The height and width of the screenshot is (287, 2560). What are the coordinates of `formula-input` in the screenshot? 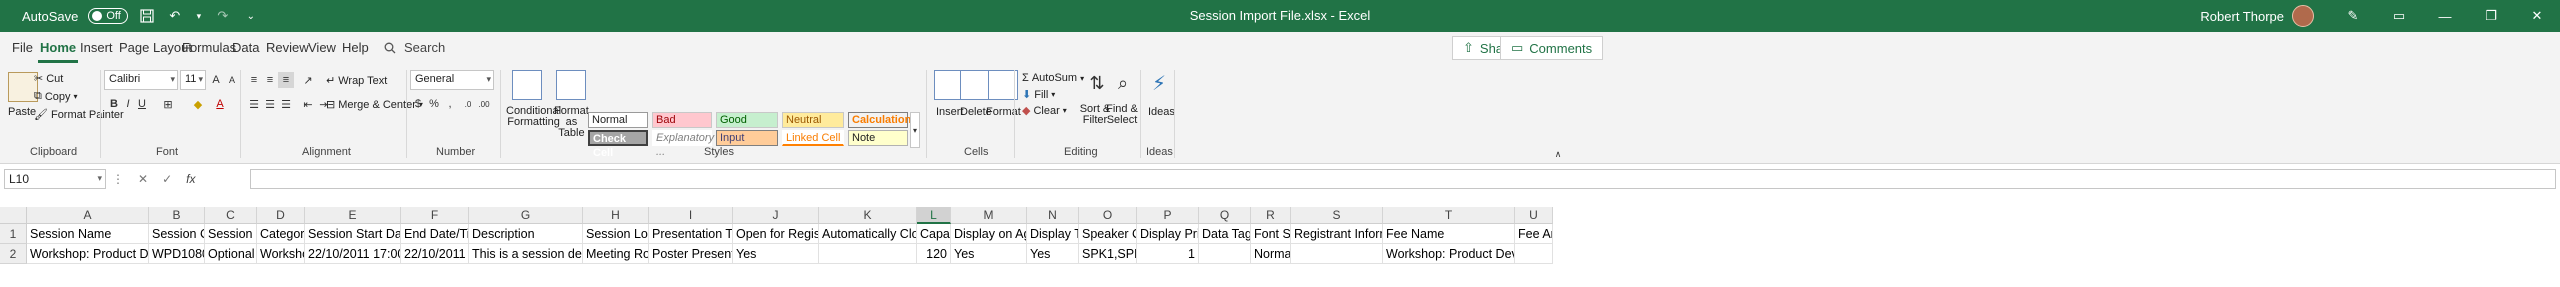 It's located at (1403, 179).